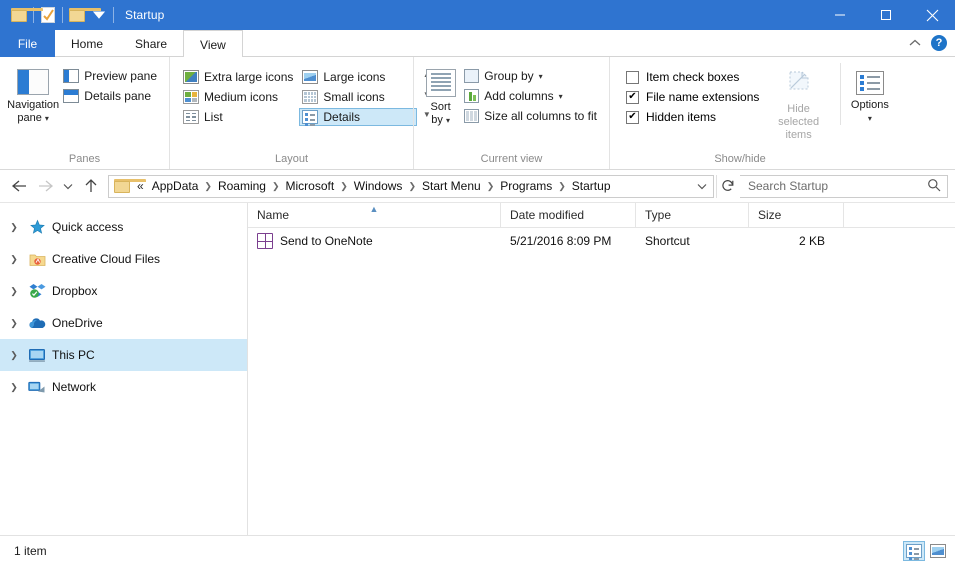  I want to click on maximize-icon, so click(886, 15).